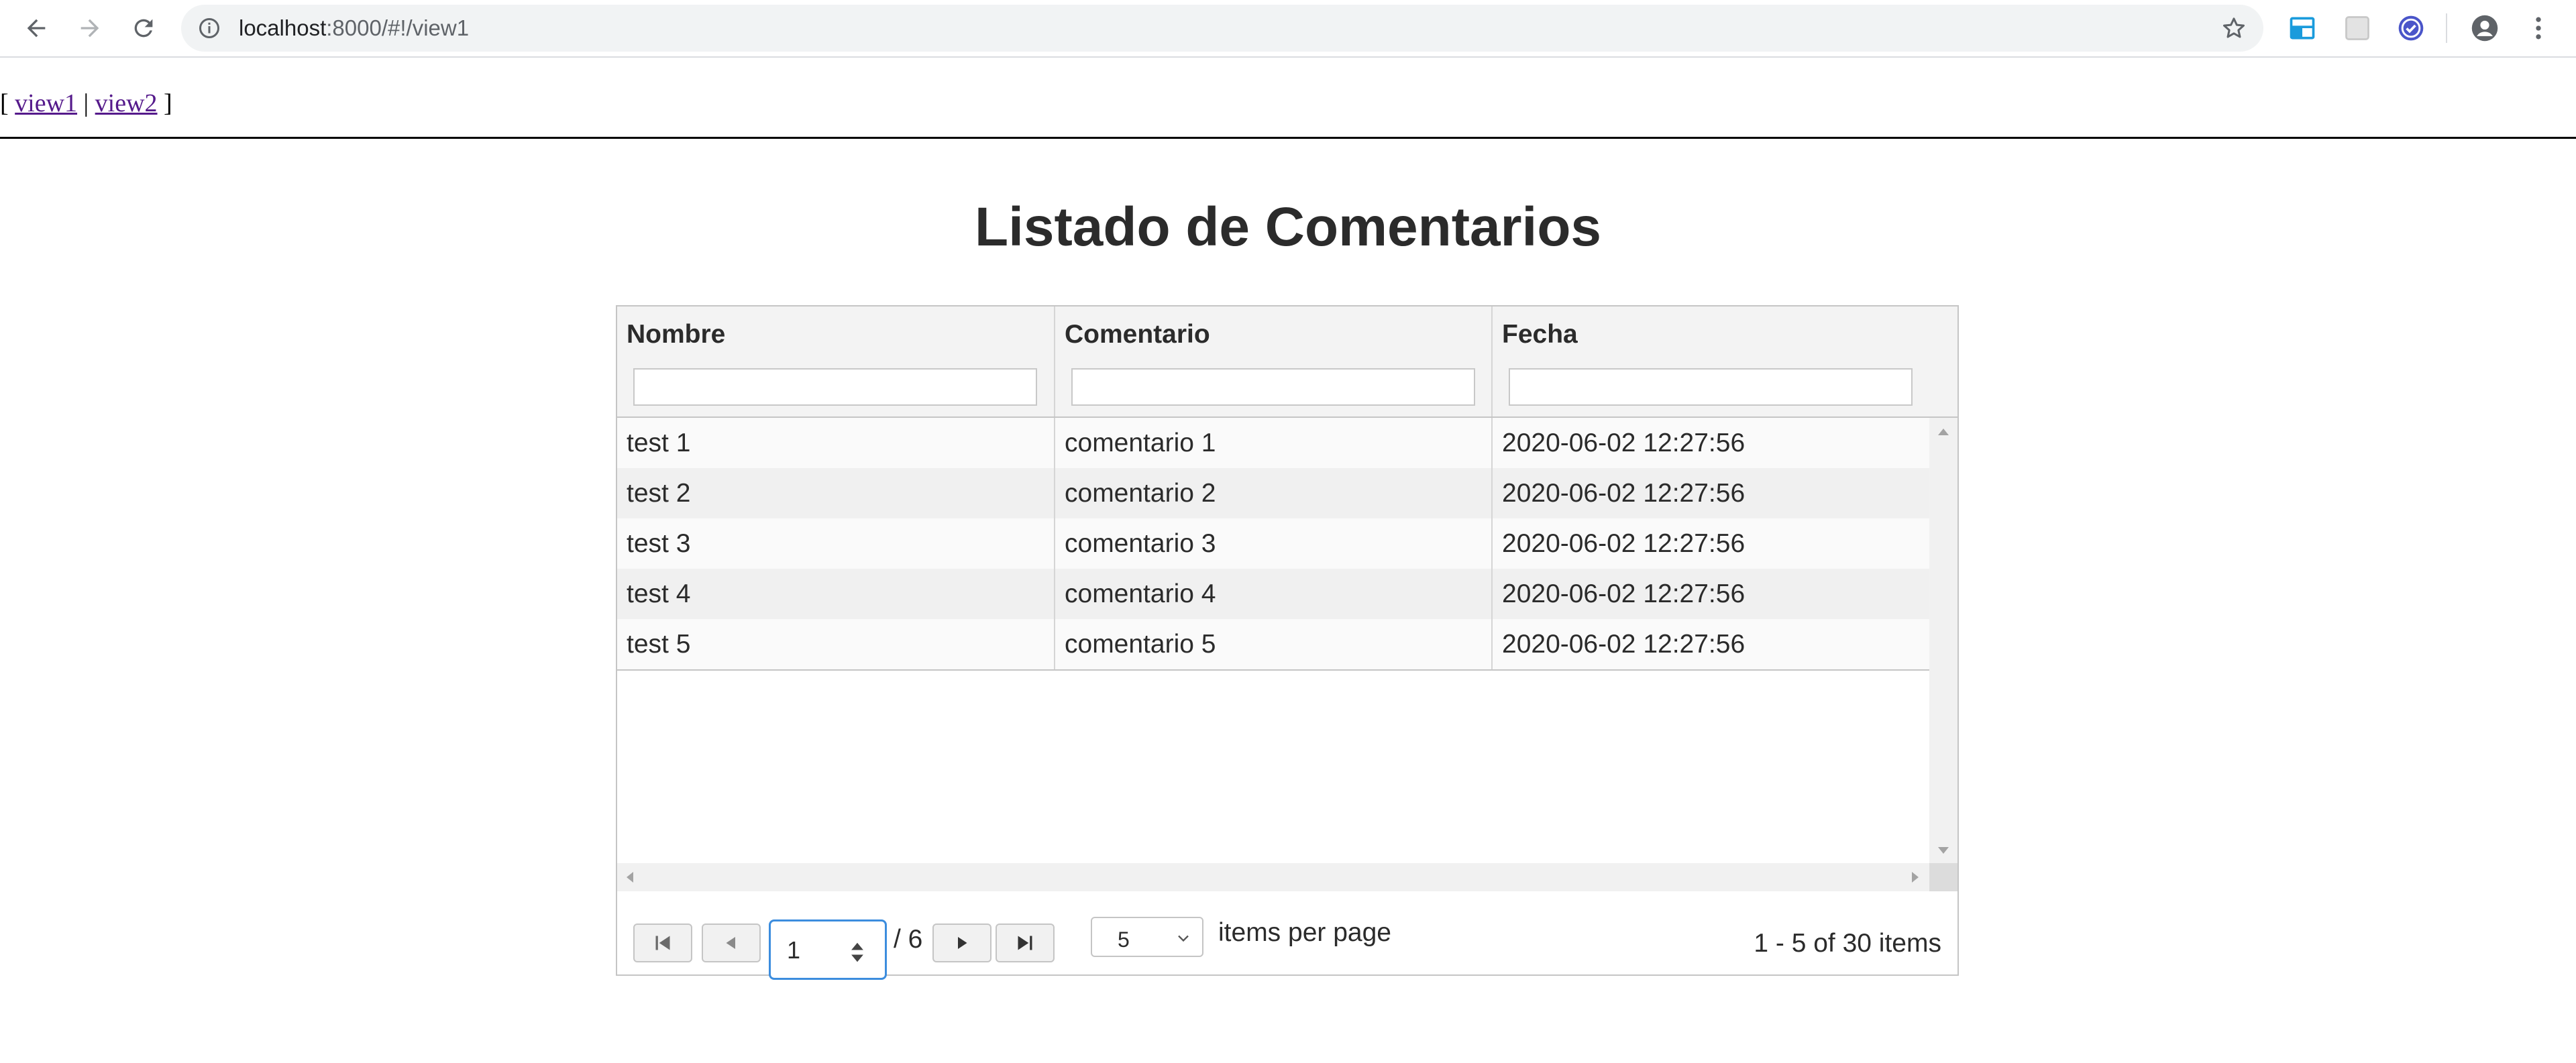  I want to click on filter-comentario-input, so click(1273, 387).